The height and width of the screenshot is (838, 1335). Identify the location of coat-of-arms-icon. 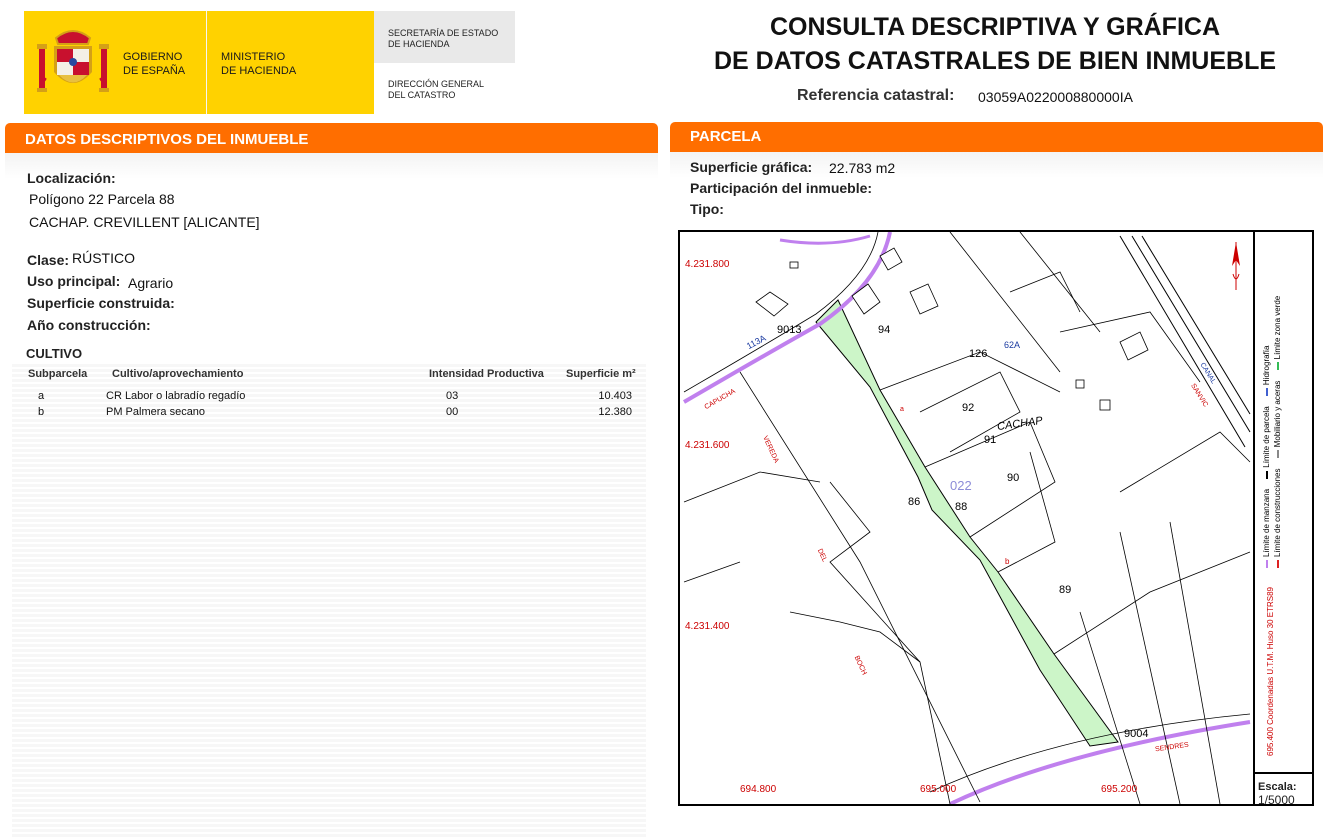
(73, 61).